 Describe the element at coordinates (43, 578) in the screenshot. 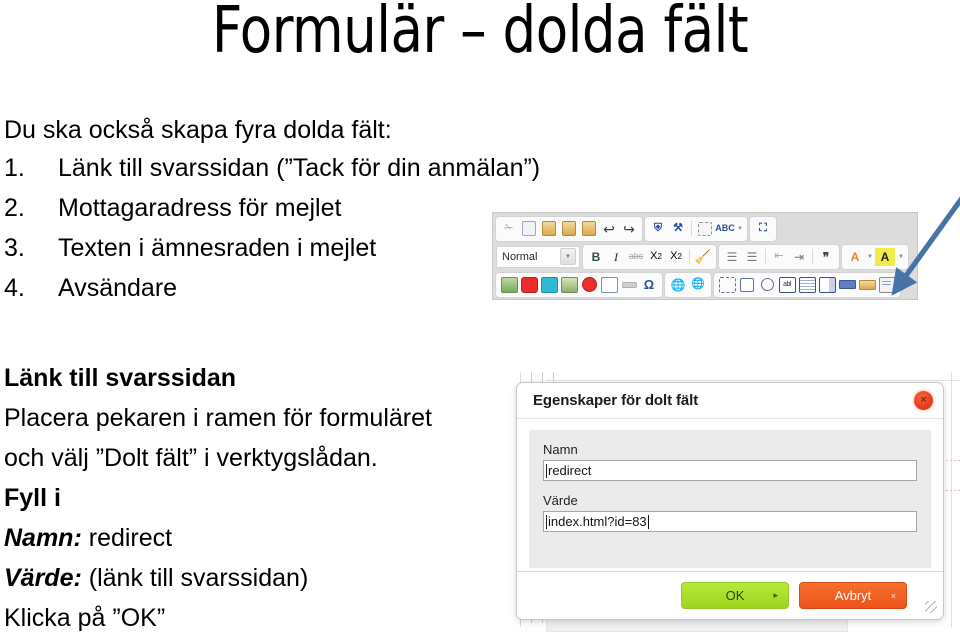

I see `value-instruction-label: Värde:` at that location.